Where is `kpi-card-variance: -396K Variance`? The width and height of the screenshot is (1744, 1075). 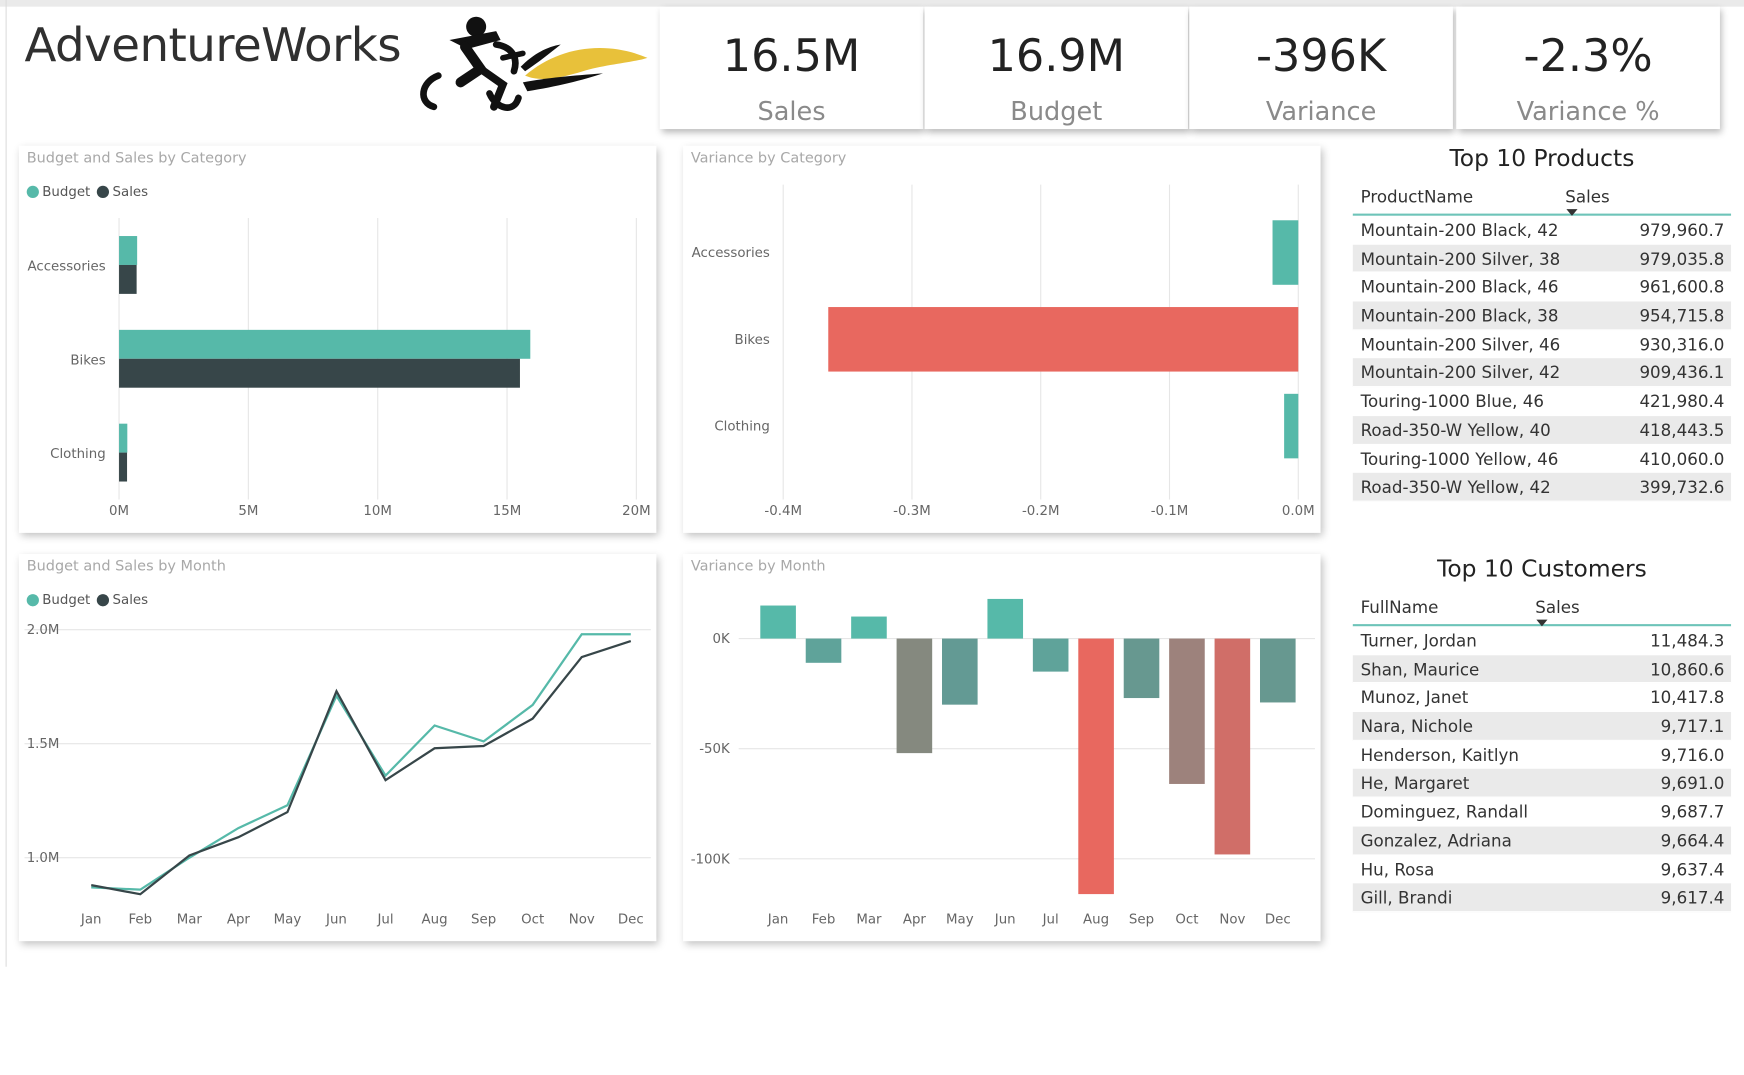 kpi-card-variance: -396K Variance is located at coordinates (1321, 68).